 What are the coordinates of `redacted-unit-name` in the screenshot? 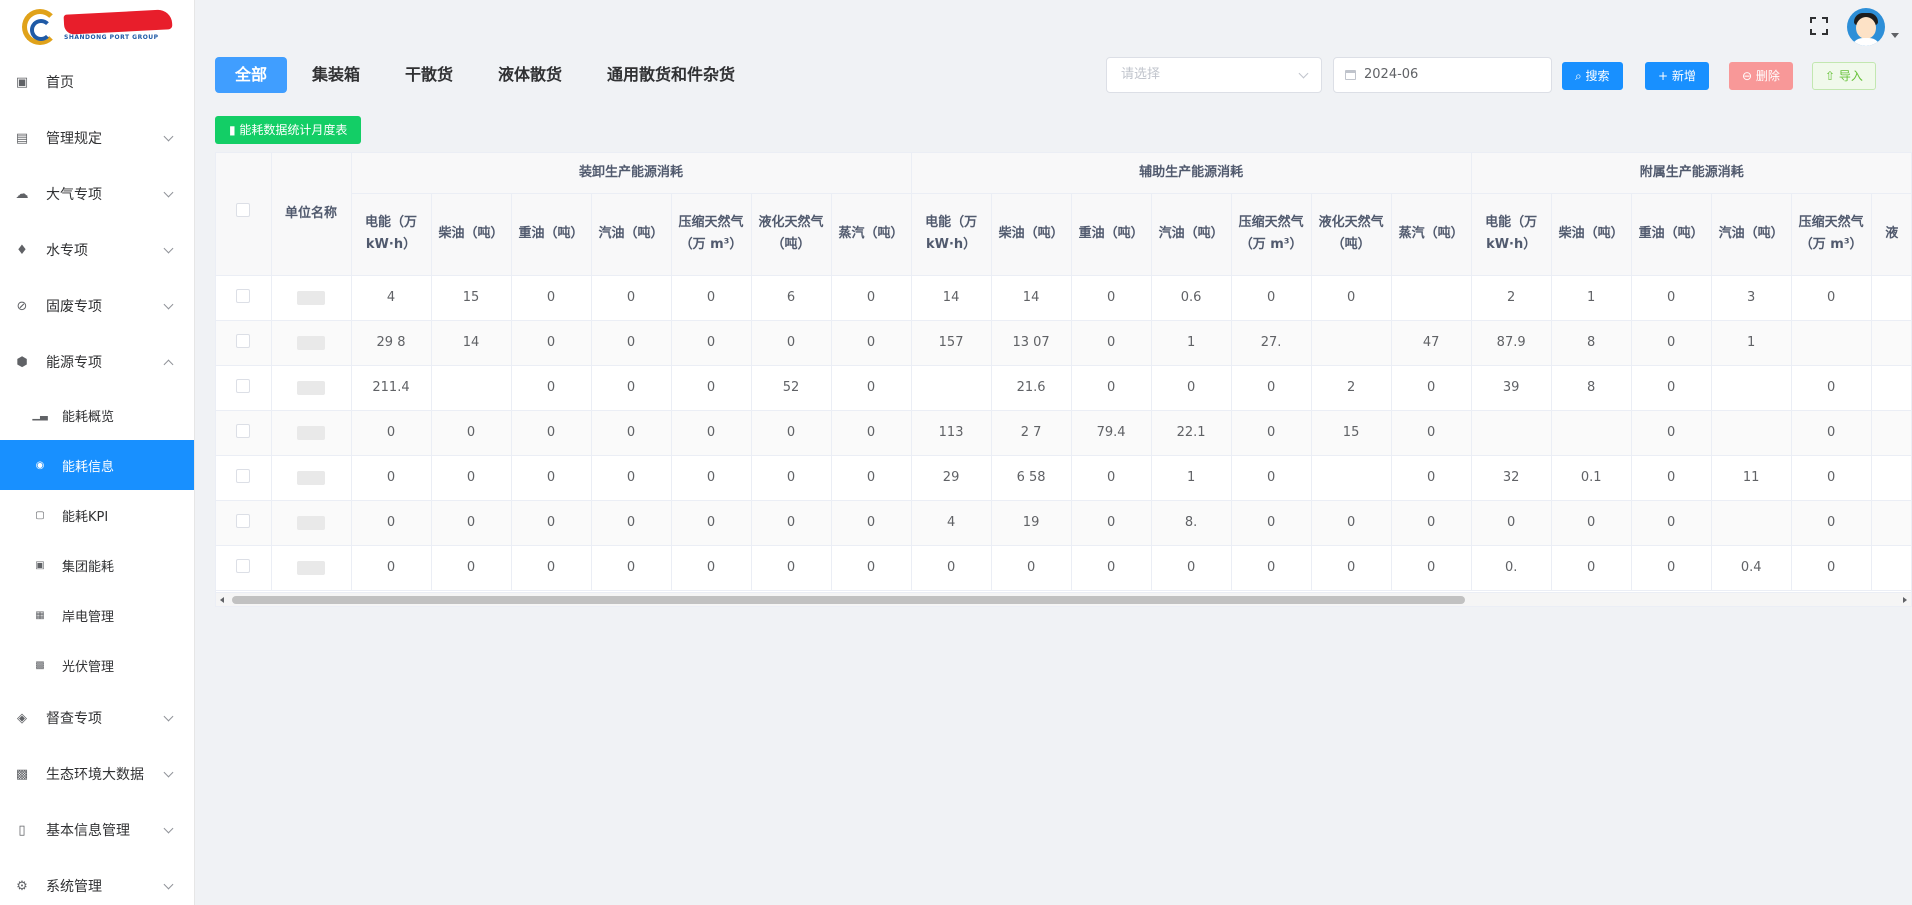 It's located at (311, 342).